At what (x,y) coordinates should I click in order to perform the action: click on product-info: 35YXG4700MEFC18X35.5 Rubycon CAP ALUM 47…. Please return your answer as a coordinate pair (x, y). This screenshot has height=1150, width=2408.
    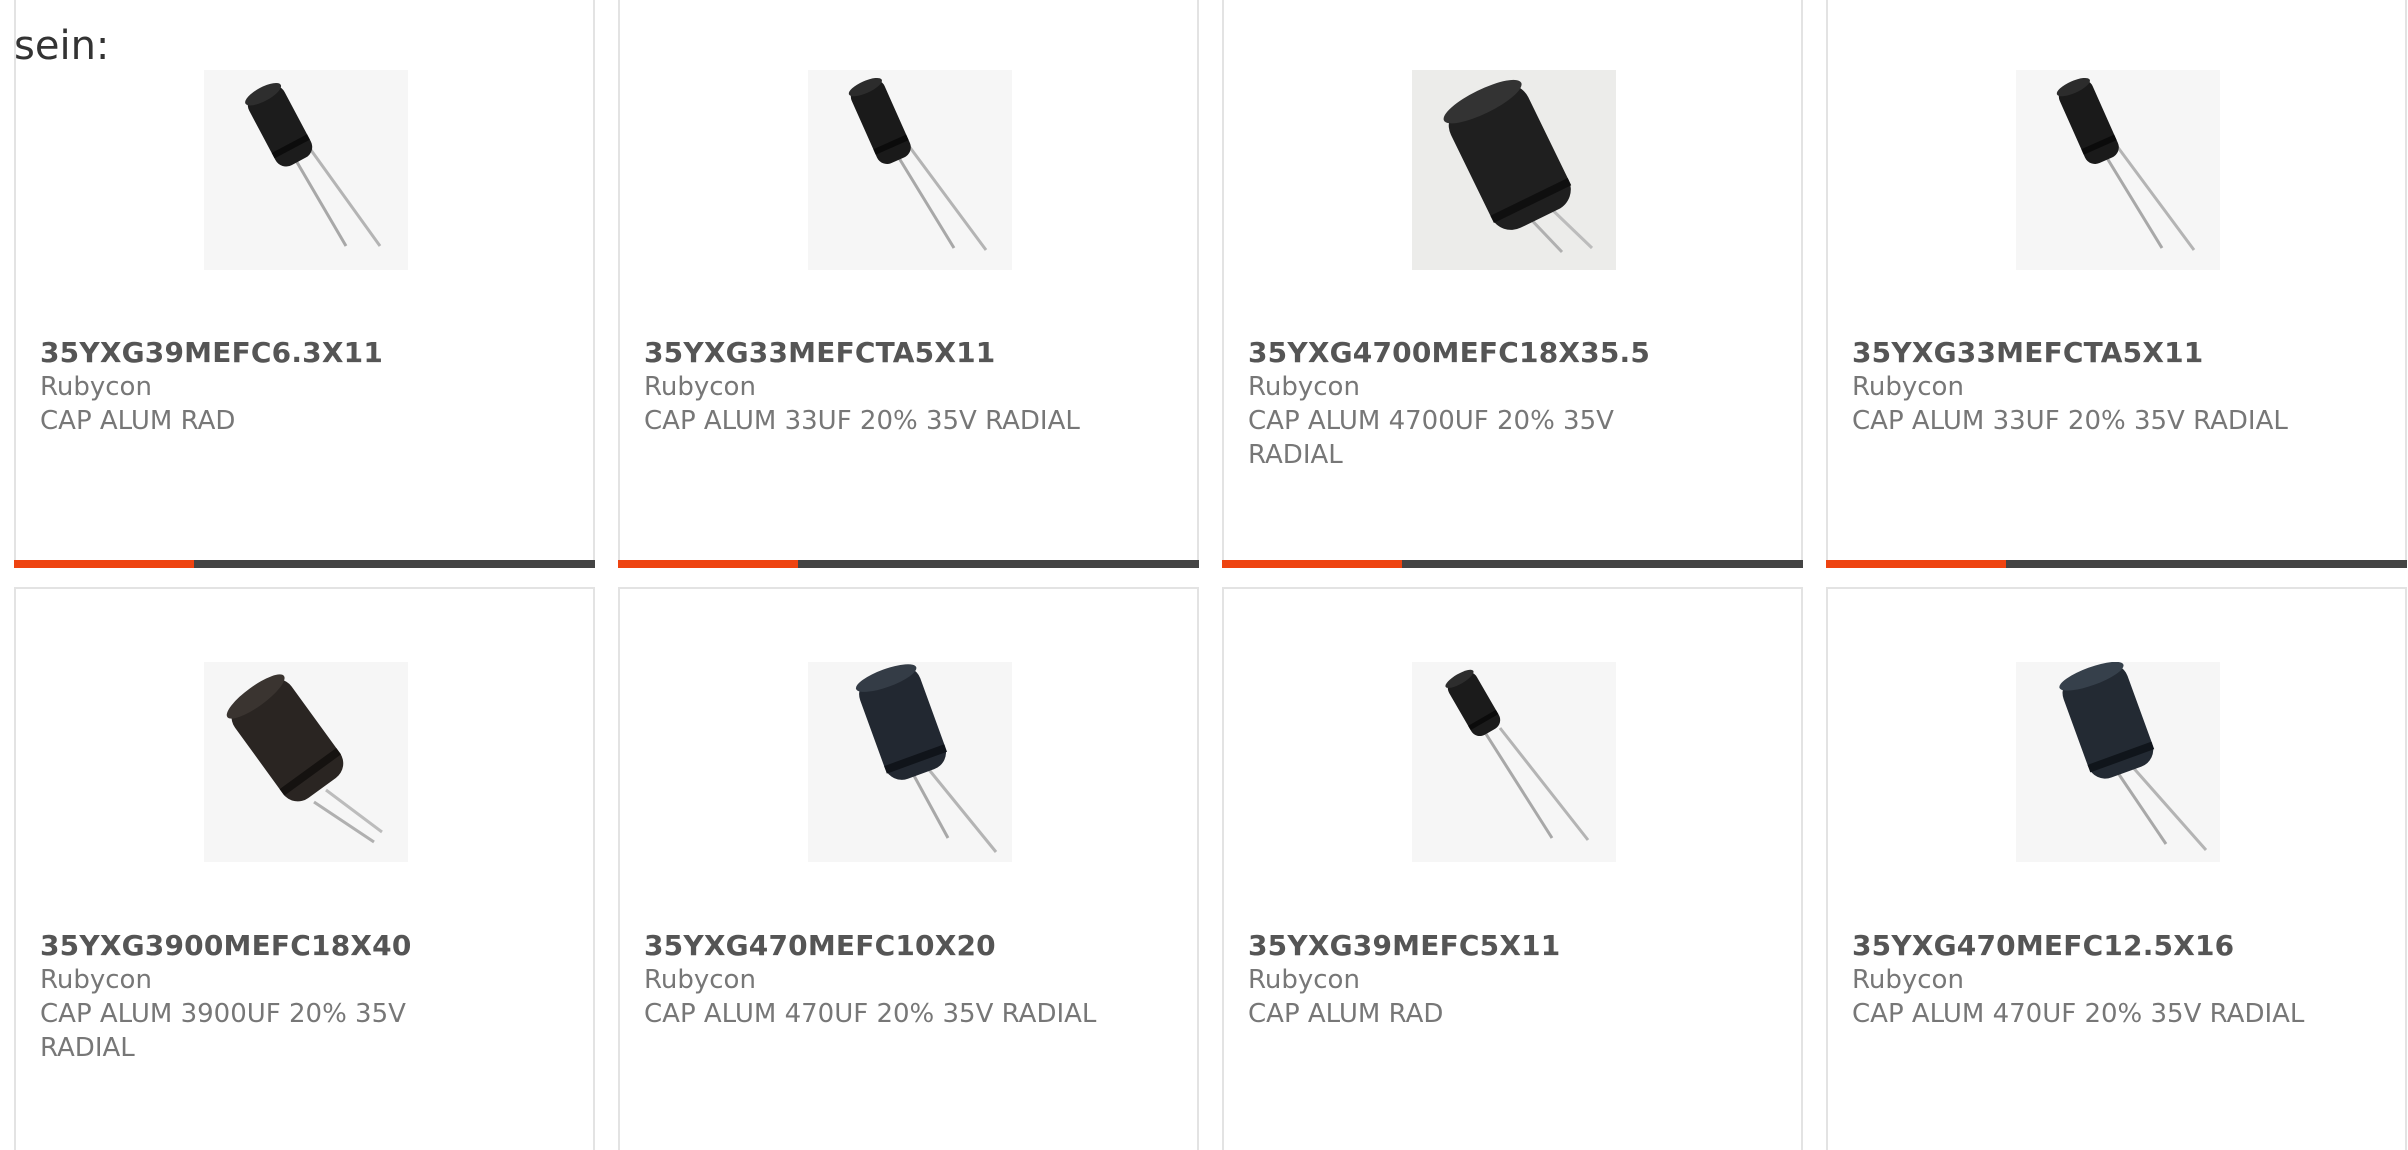
    Looking at the image, I should click on (1514, 404).